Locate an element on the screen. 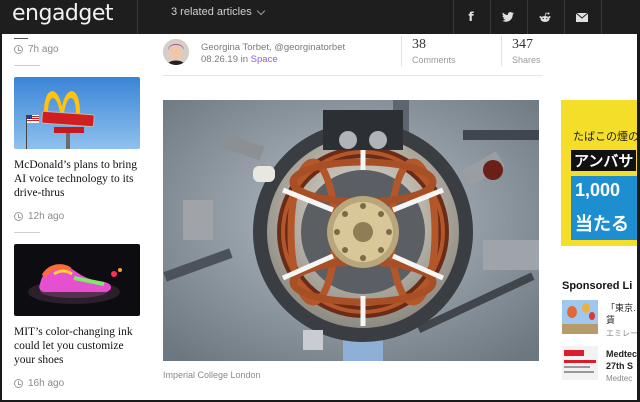 The image size is (640, 402). twitter-icon is located at coordinates (508, 17).